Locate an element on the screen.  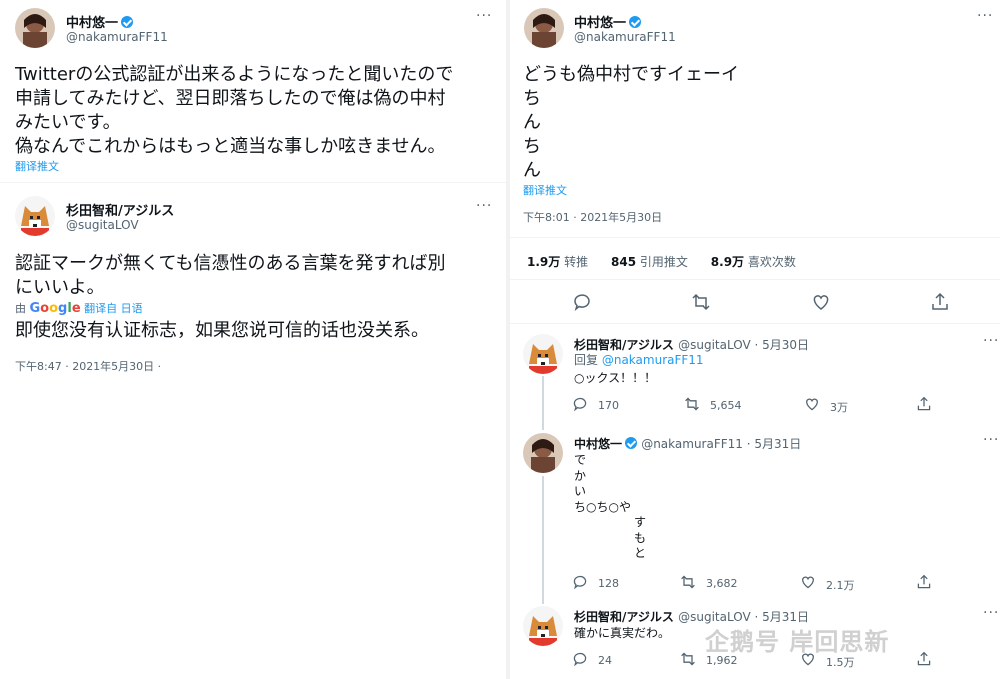
author-handle: @sugitaLOV is located at coordinates (102, 225).